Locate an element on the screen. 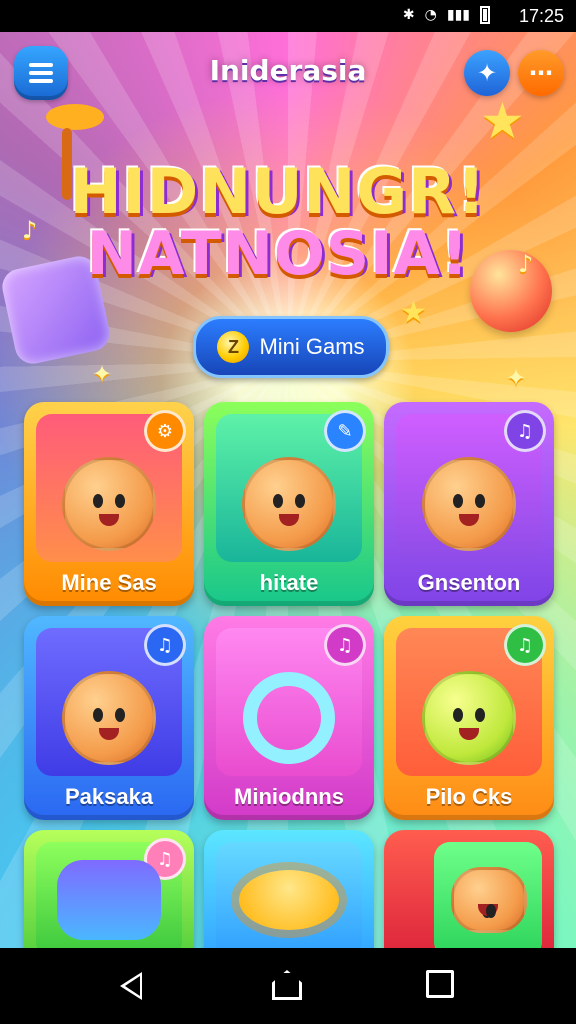  card-label: Mine Sas is located at coordinates (109, 582).